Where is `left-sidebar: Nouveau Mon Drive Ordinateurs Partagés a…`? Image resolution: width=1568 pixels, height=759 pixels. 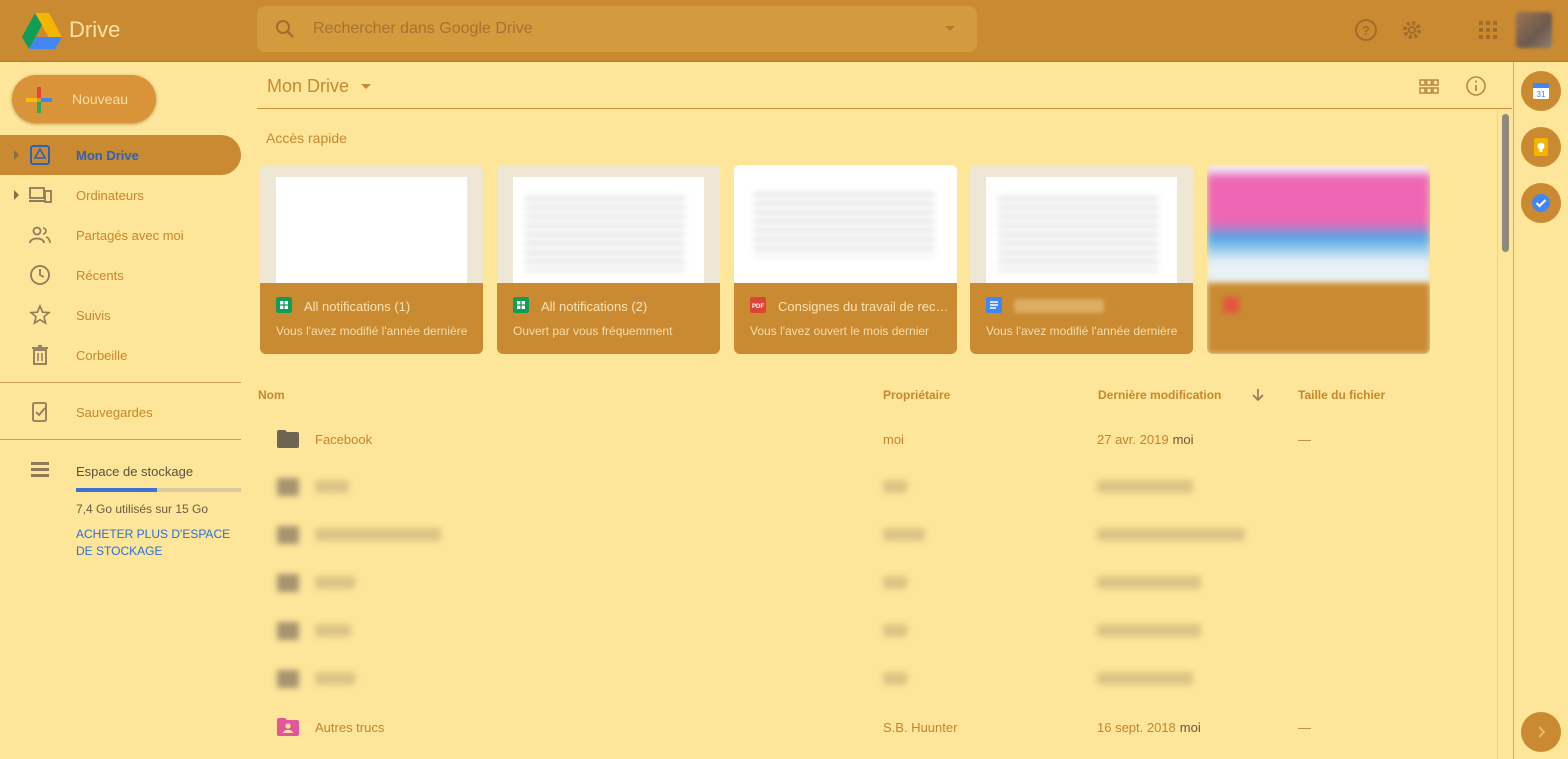 left-sidebar: Nouveau Mon Drive Ordinateurs Partagés a… is located at coordinates (128, 410).